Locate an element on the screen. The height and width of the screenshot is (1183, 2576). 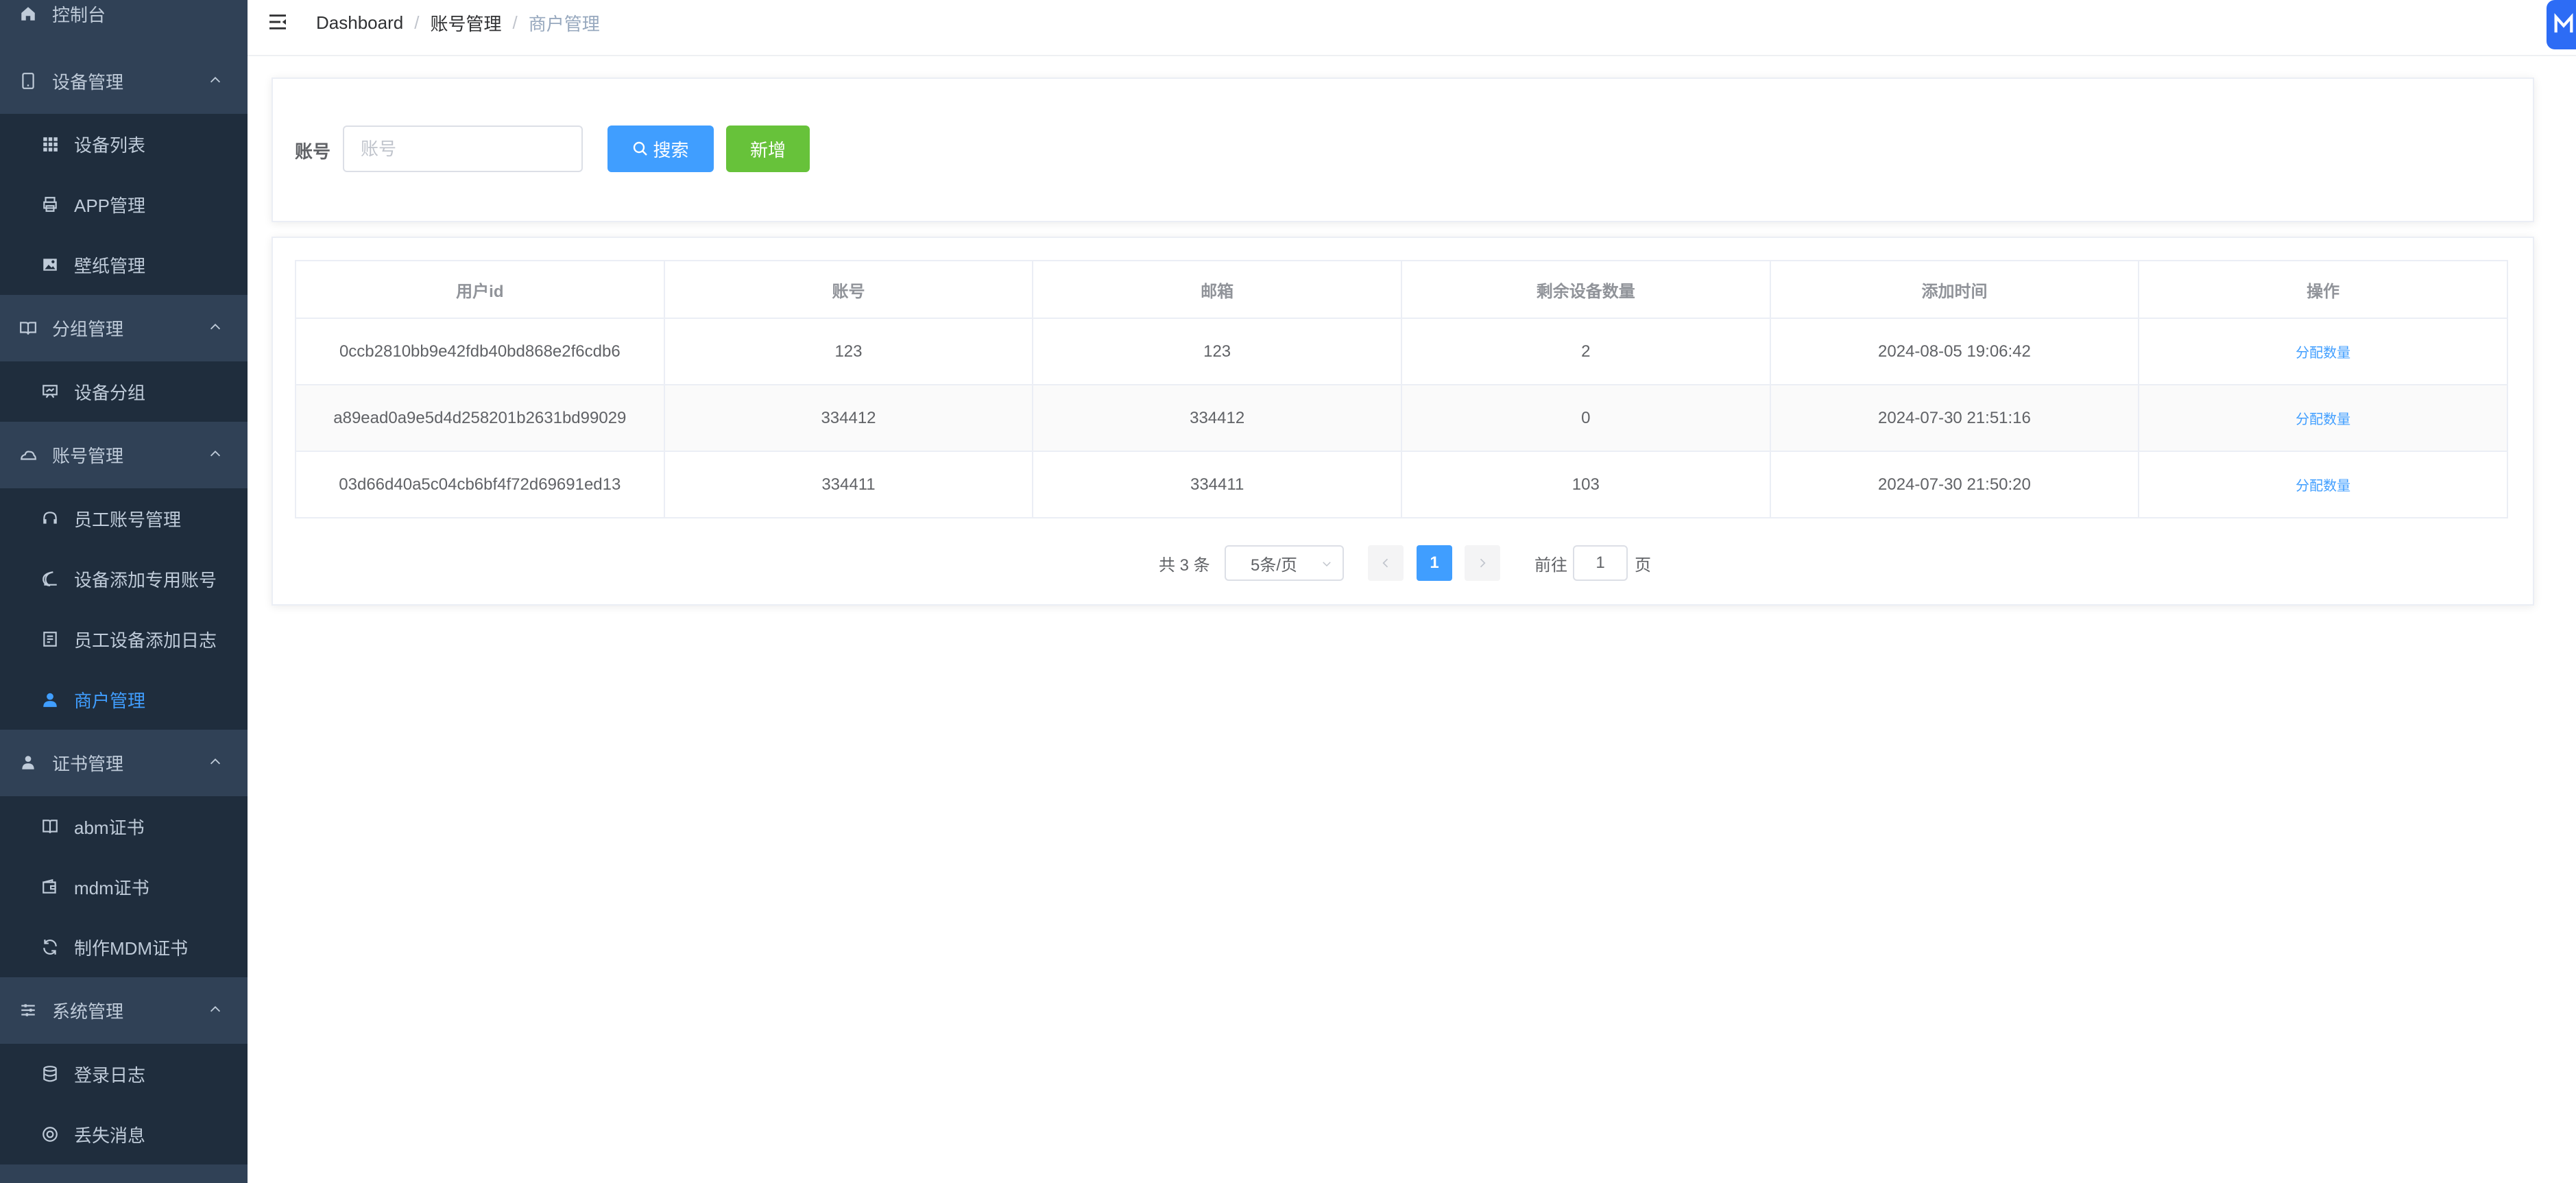
chevron-right-icon is located at coordinates (1483, 563).